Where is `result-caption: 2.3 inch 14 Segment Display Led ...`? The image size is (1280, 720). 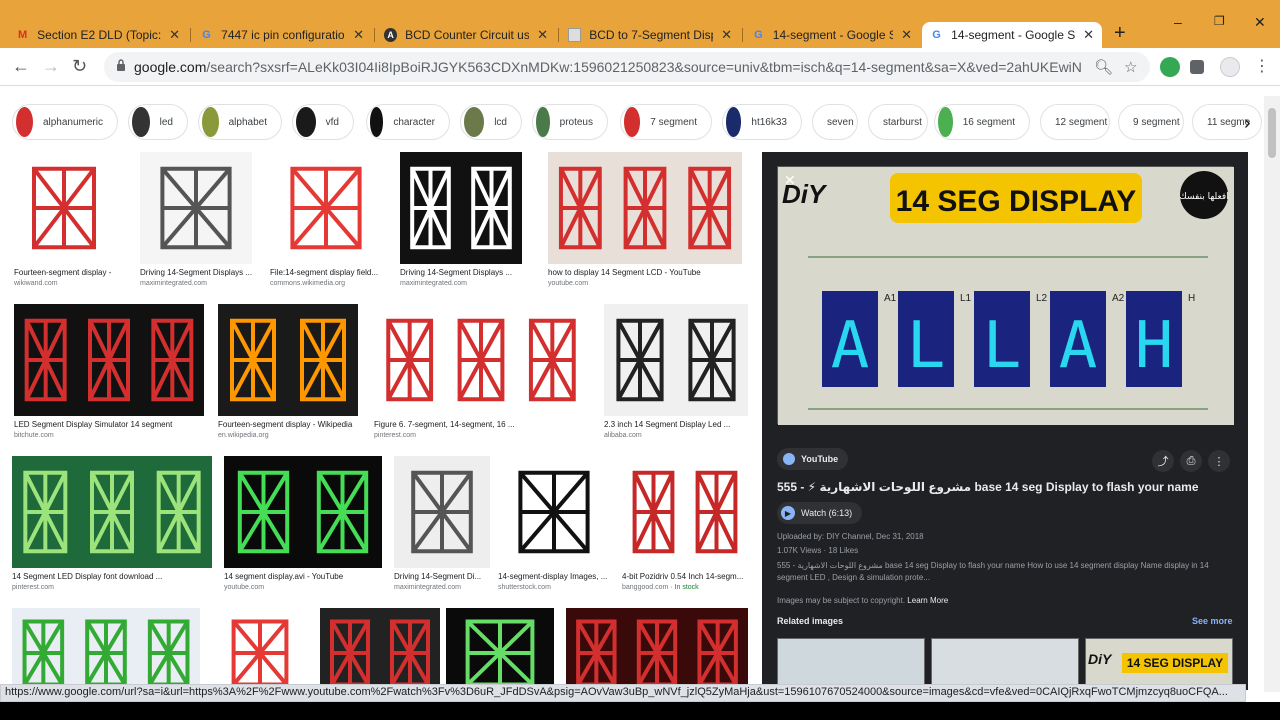 result-caption: 2.3 inch 14 Segment Display Led ... is located at coordinates (676, 424).